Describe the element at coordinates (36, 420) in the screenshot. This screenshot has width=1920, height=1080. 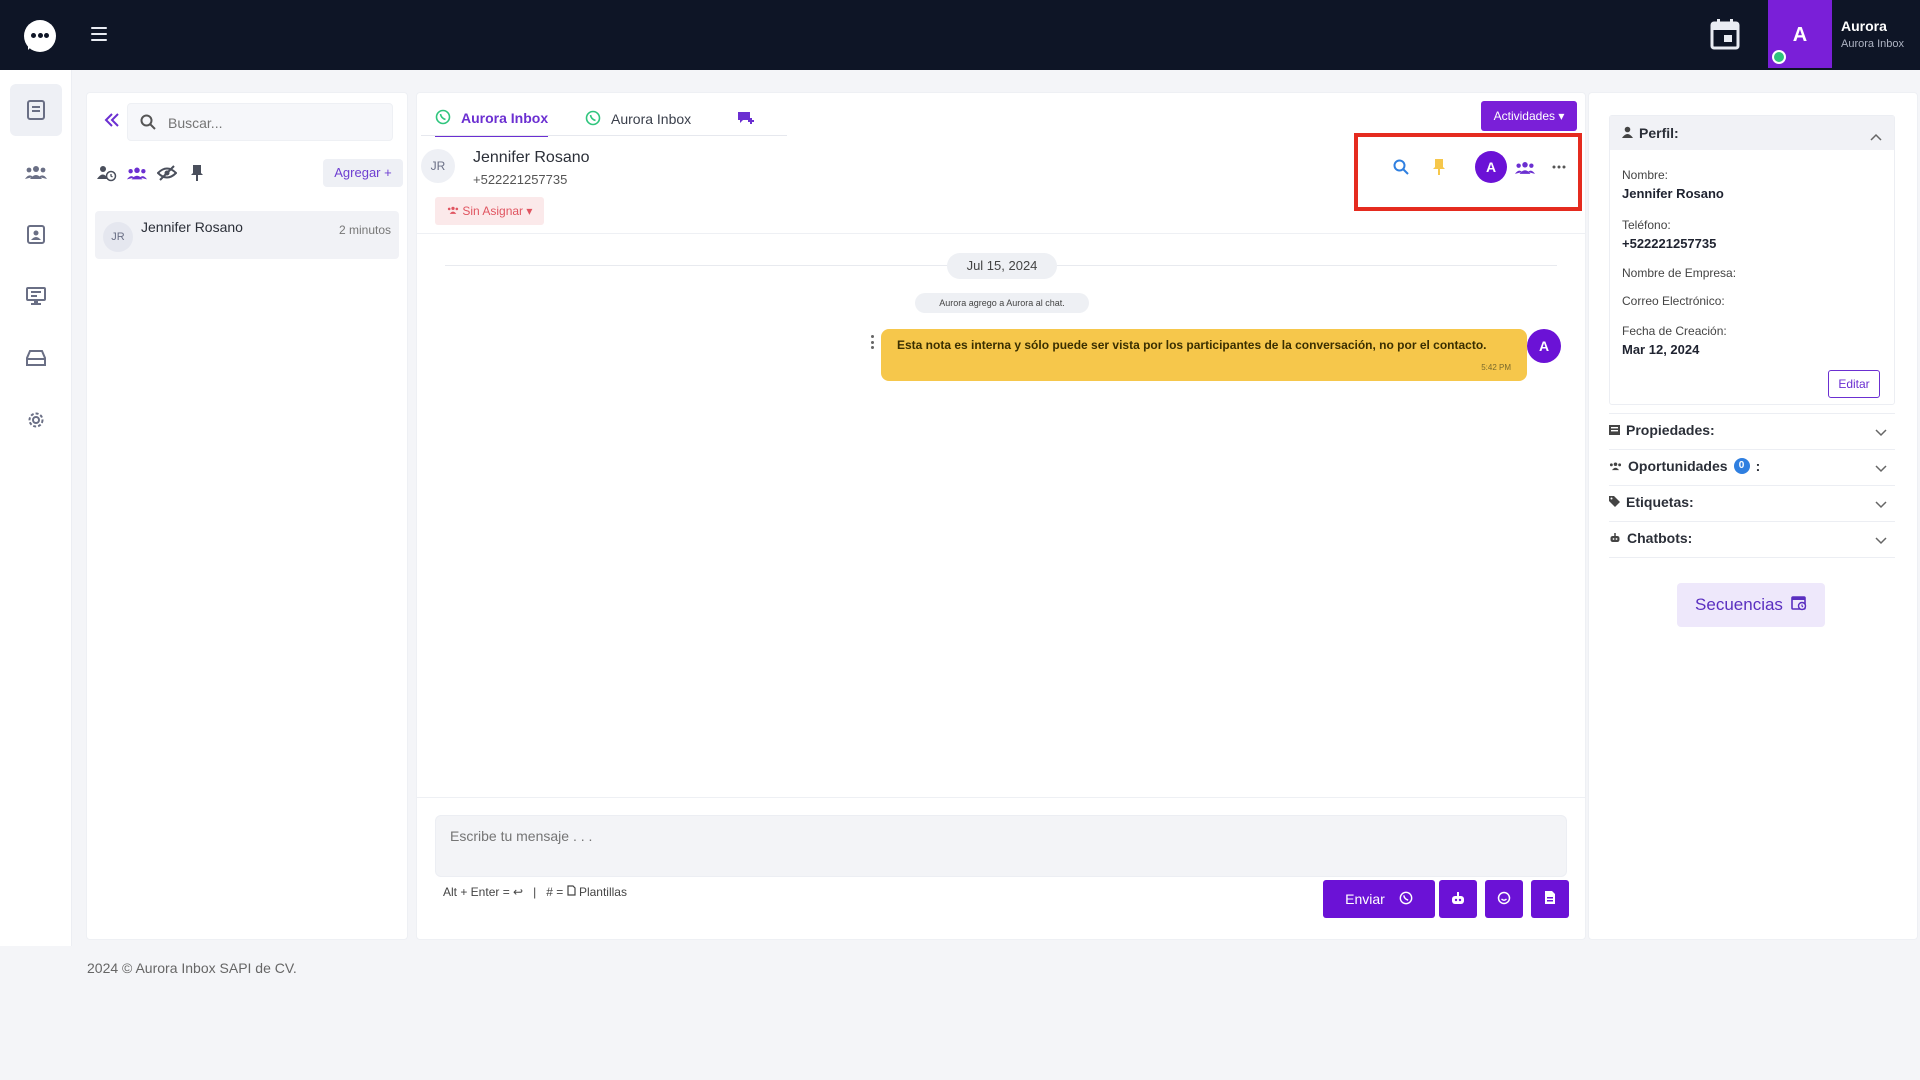
I see `nav-settings-icon` at that location.